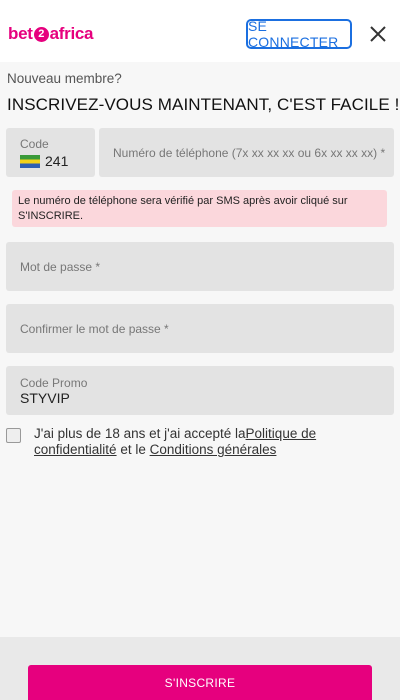  What do you see at coordinates (71, 33) in the screenshot?
I see `logo-text-africa: africa` at bounding box center [71, 33].